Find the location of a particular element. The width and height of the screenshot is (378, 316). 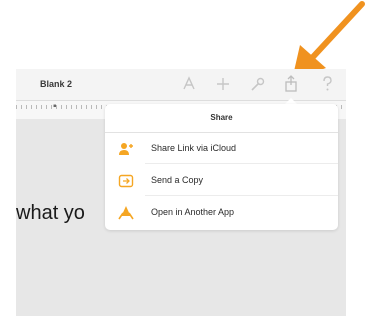

open-in-another-app-item: Open in Another App is located at coordinates (221, 212).